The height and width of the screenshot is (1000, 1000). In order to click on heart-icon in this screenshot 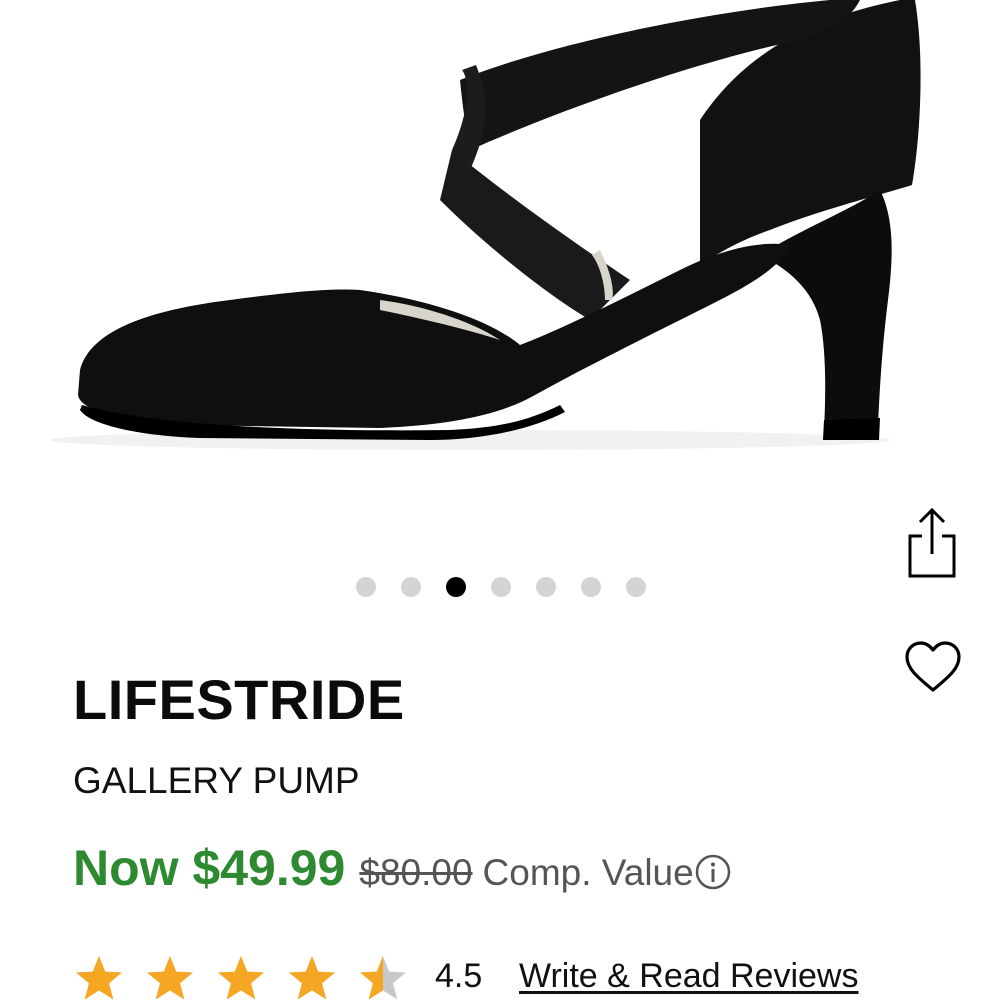, I will do `click(933, 666)`.